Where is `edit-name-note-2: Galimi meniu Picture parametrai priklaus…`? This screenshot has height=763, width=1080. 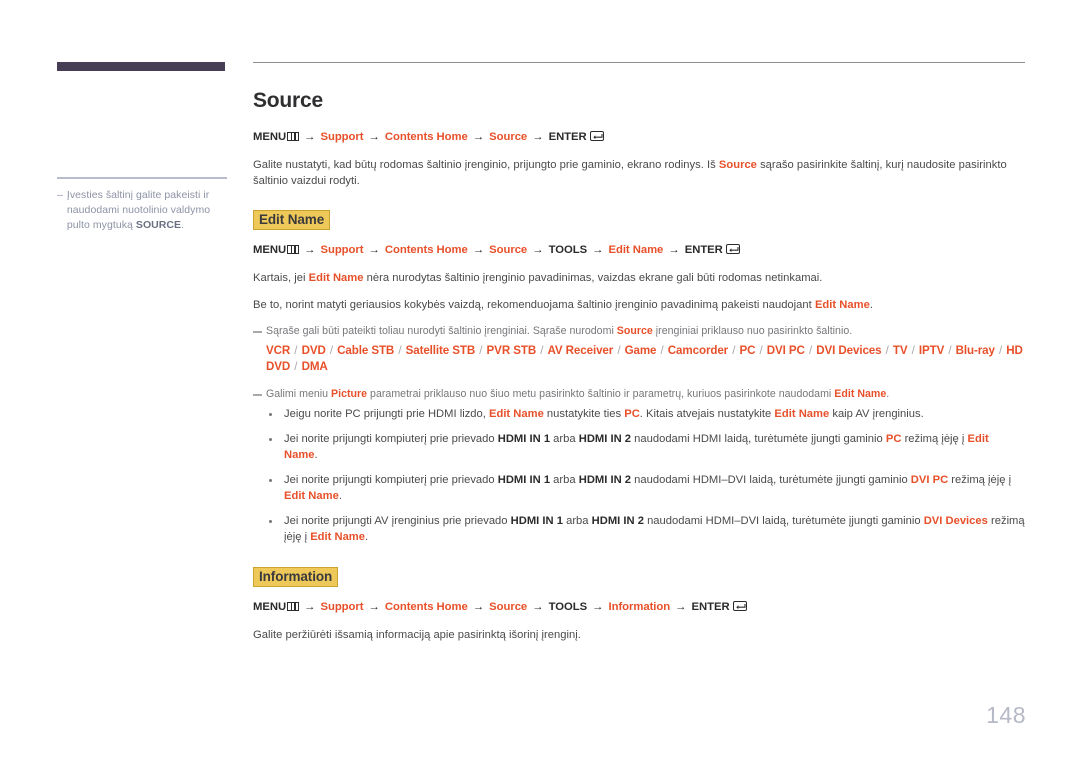
edit-name-note-2: Galimi meniu Picture parametrai priklaus… is located at coordinates (639, 394).